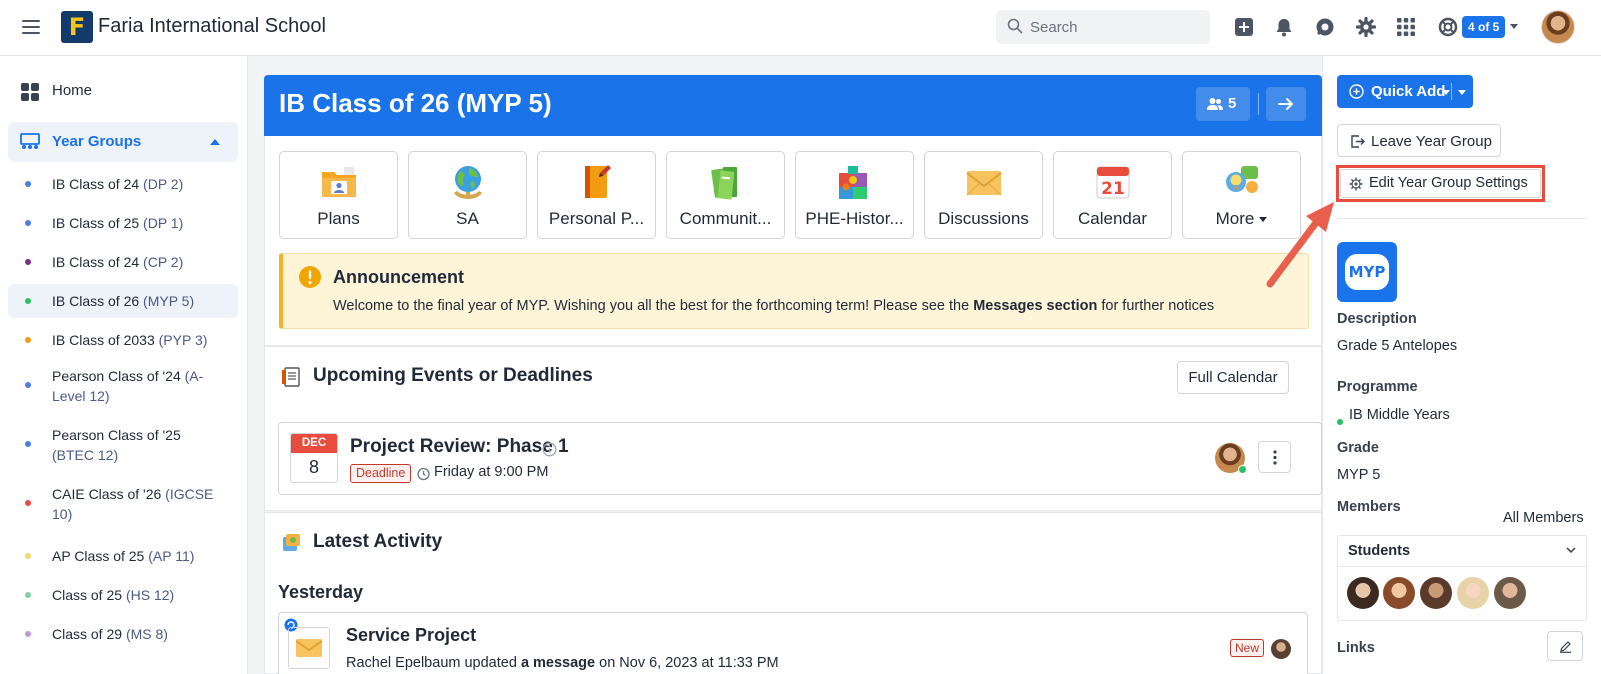  I want to click on sidebar-item-year-group: IB Class of 24 (DP 2), so click(123, 184).